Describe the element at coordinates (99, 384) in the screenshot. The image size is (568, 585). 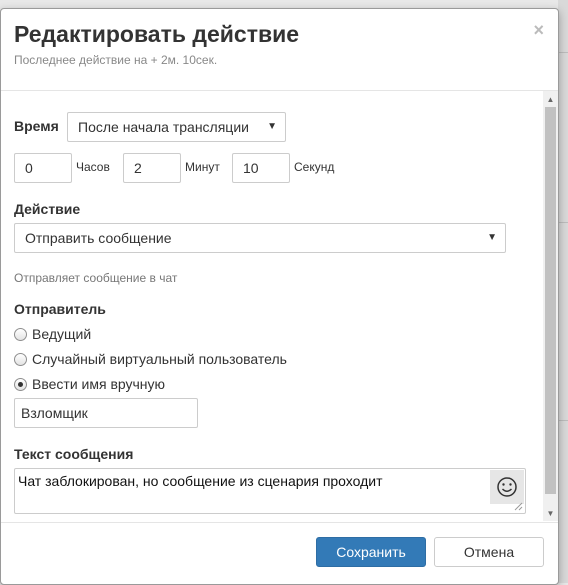
I see `sender-option-label: Ввести имя вручную` at that location.